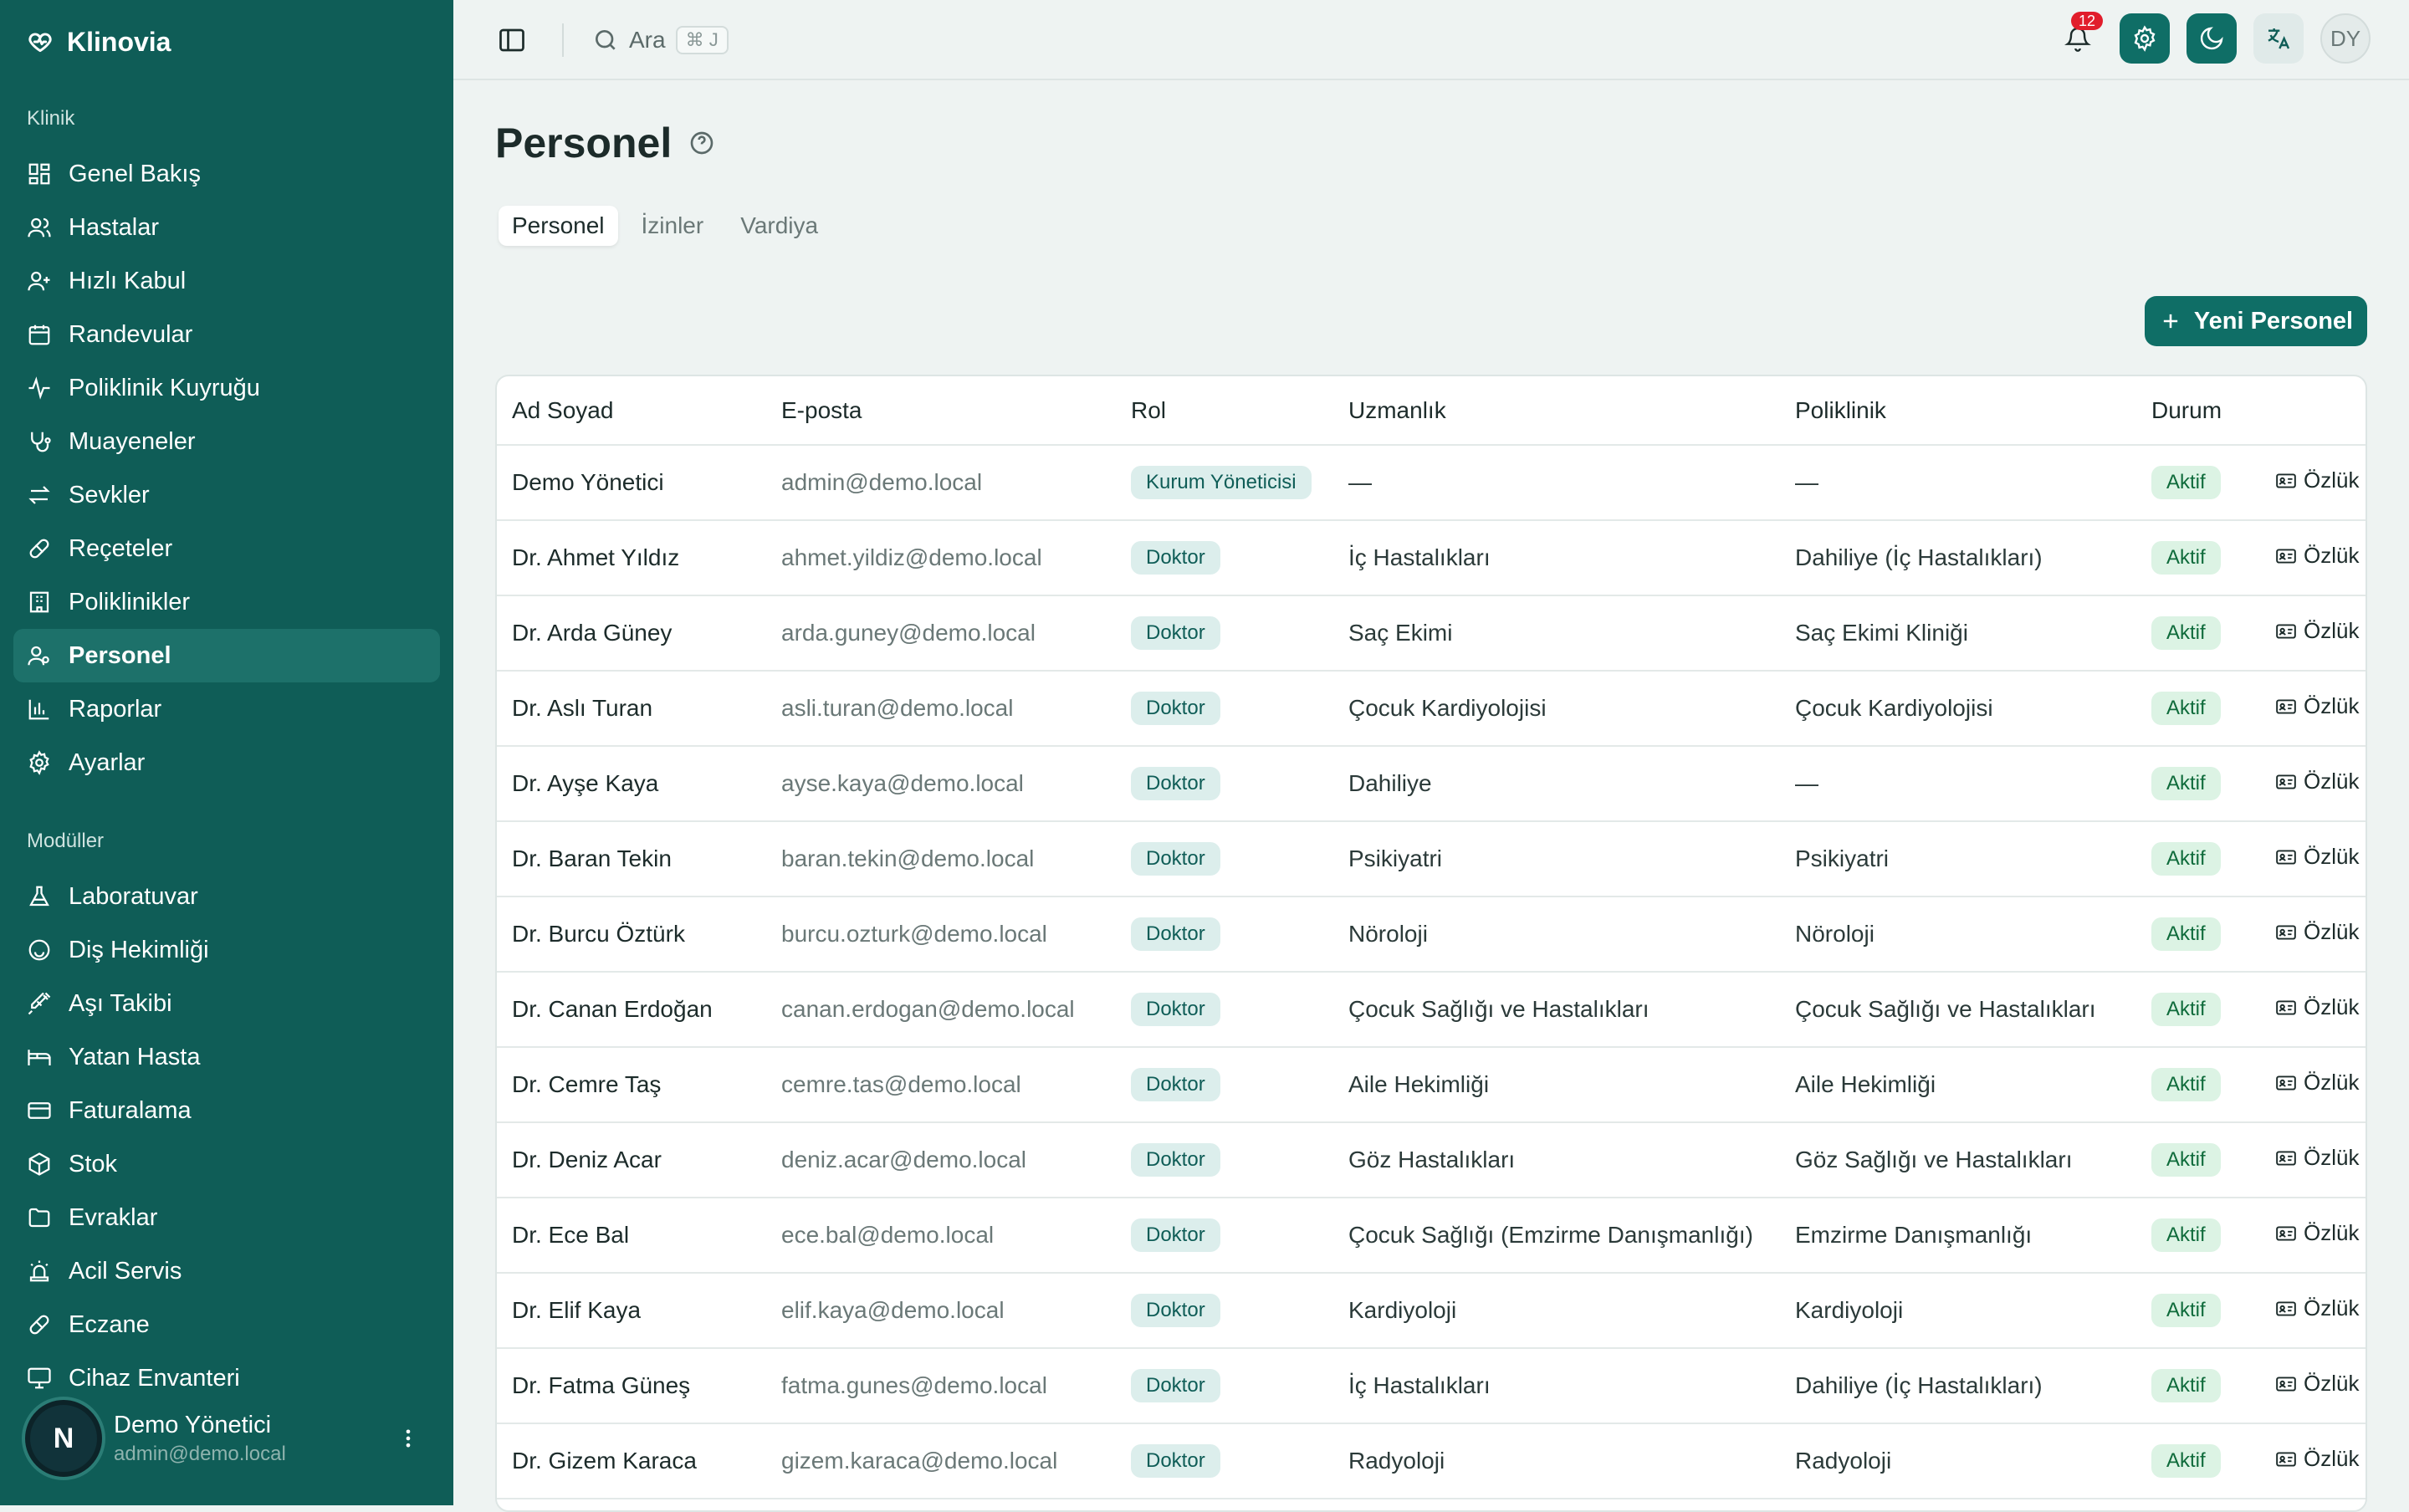 The height and width of the screenshot is (1512, 2409). What do you see at coordinates (226, 388) in the screenshot?
I see `sidebar-item-poliklinik-kuyrugu: Poliklinik Kuyruğu` at bounding box center [226, 388].